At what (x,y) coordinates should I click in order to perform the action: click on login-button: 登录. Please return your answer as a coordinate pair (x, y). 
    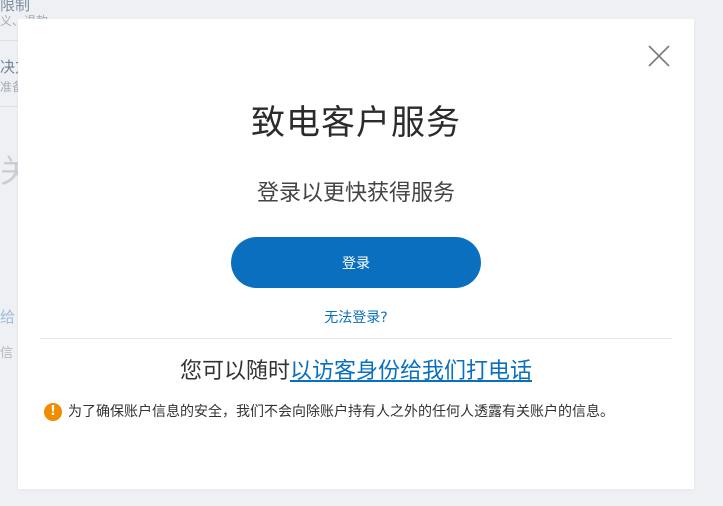
    Looking at the image, I should click on (356, 262).